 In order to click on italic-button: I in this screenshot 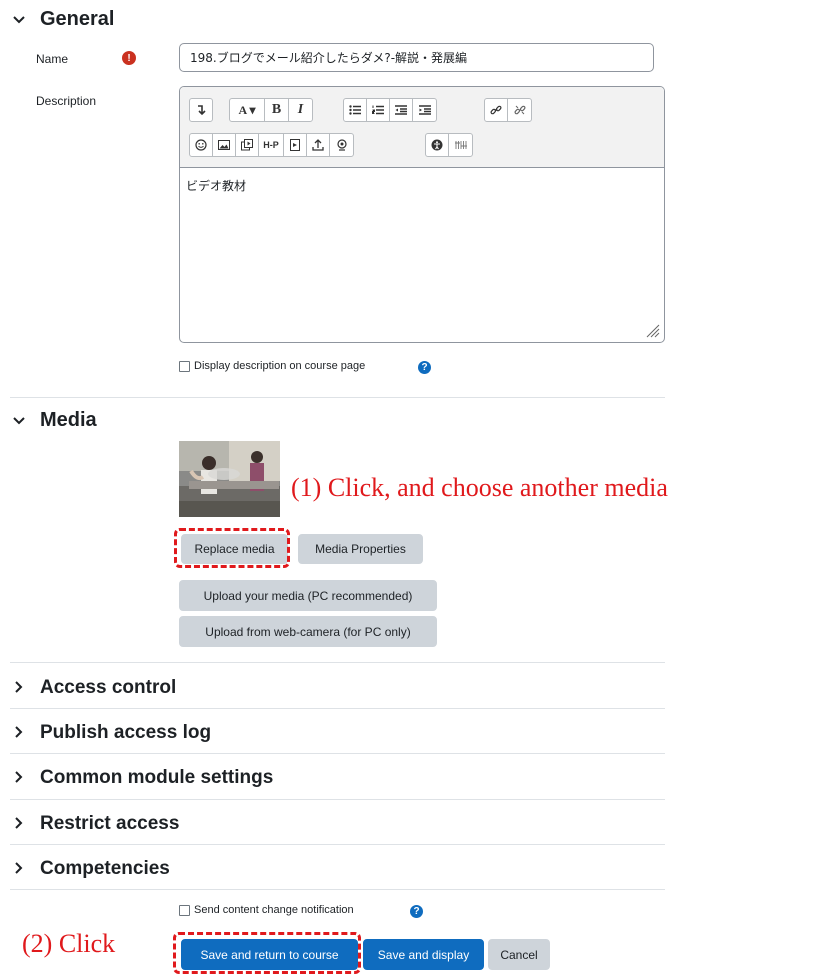, I will do `click(300, 110)`.